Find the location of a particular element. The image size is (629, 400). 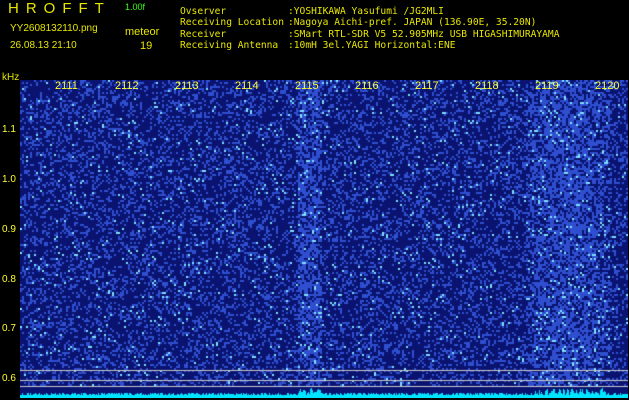

x-tick-label: 2119 is located at coordinates (547, 86).